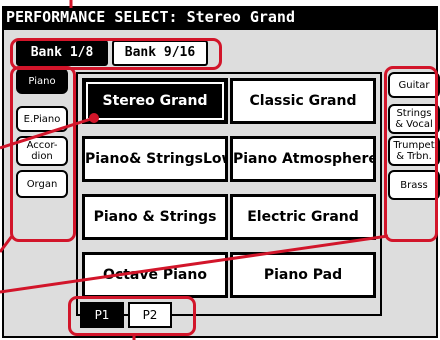  I want to click on sound-button-stereo-grand: Stereo Grand, so click(155, 101).